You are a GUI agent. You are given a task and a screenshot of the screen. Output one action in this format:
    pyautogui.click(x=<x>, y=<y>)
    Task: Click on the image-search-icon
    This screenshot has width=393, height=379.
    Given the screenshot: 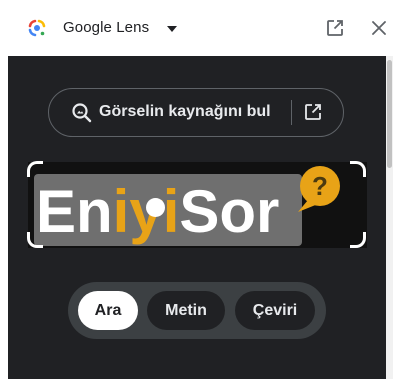 What is the action you would take?
    pyautogui.click(x=82, y=113)
    